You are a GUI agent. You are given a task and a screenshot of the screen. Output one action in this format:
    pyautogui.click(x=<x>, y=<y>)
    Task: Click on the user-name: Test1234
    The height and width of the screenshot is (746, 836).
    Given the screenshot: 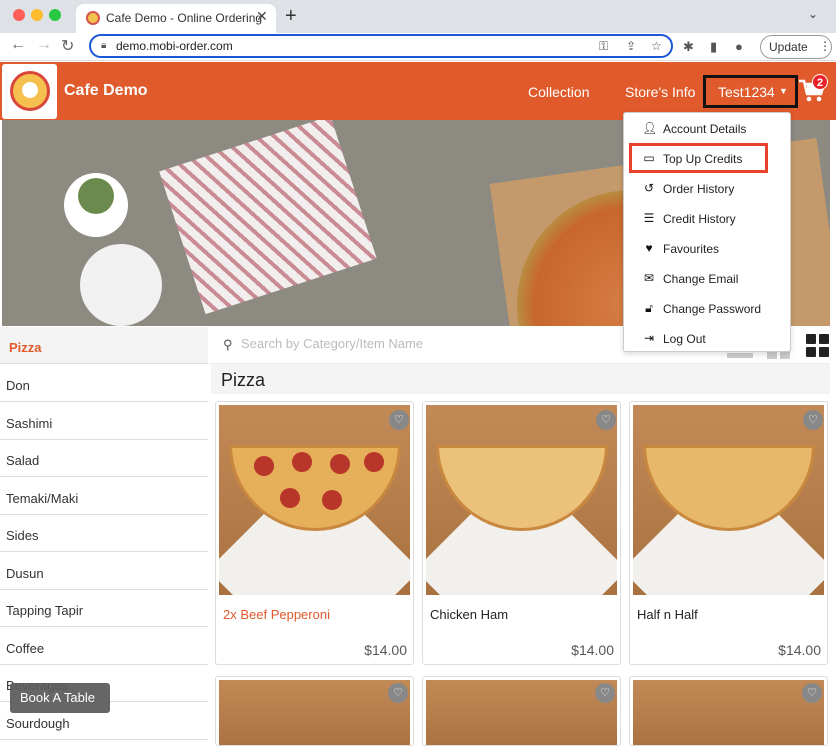 What is the action you would take?
    pyautogui.click(x=746, y=92)
    